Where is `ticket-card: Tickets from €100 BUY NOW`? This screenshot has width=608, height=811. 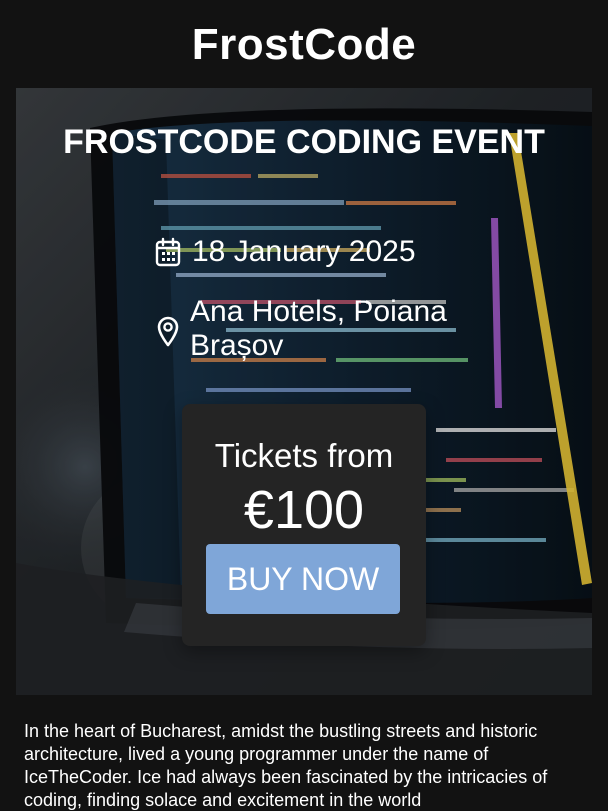 ticket-card: Tickets from €100 BUY NOW is located at coordinates (304, 525).